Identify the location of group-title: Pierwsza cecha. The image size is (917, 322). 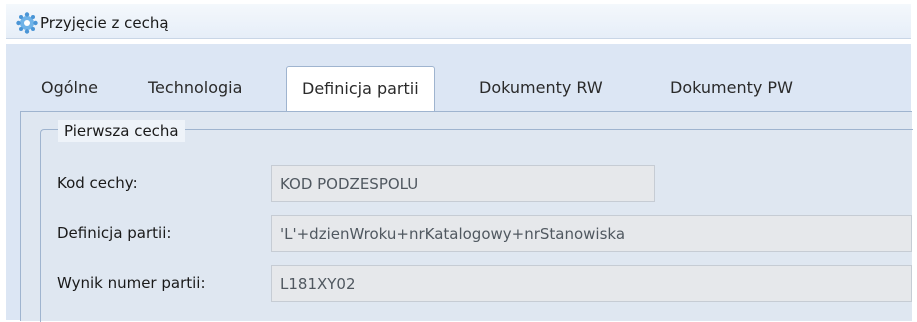
(121, 131).